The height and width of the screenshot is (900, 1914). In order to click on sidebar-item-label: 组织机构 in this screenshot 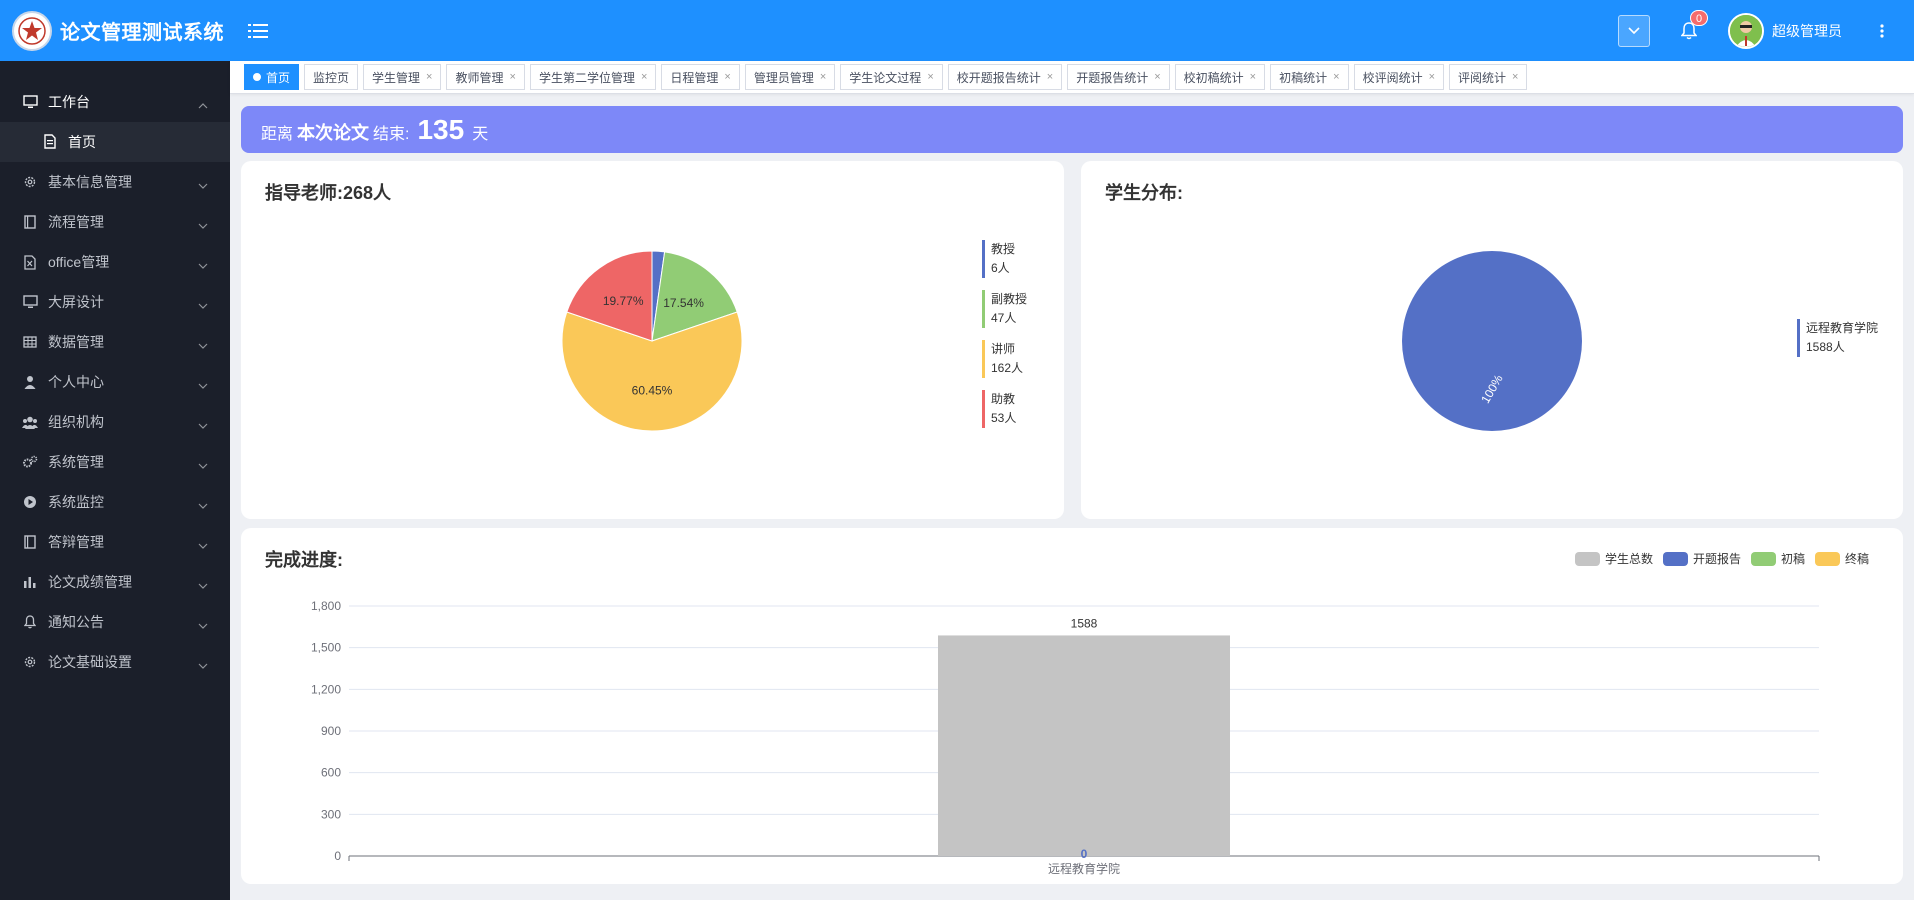, I will do `click(76, 422)`.